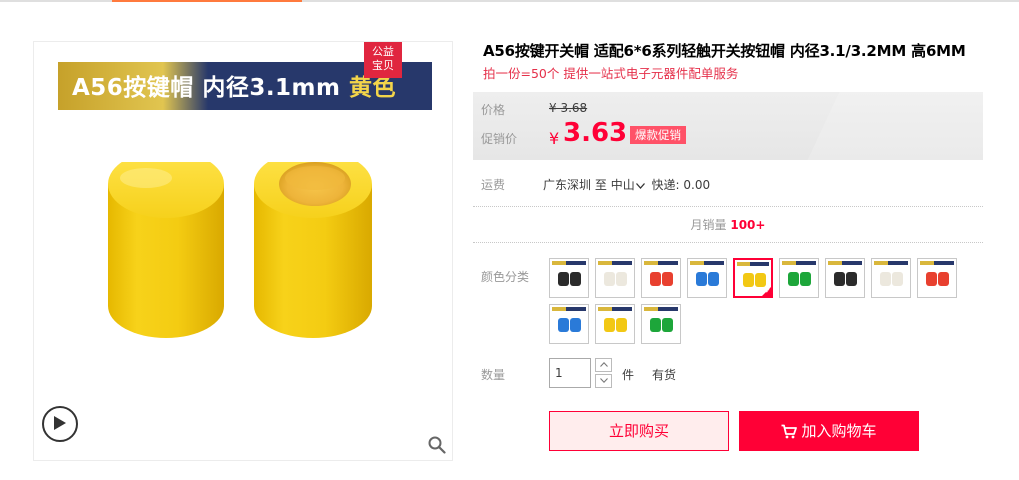 Image resolution: width=1019 pixels, height=480 pixels. What do you see at coordinates (437, 445) in the screenshot?
I see `magnifier-icon` at bounding box center [437, 445].